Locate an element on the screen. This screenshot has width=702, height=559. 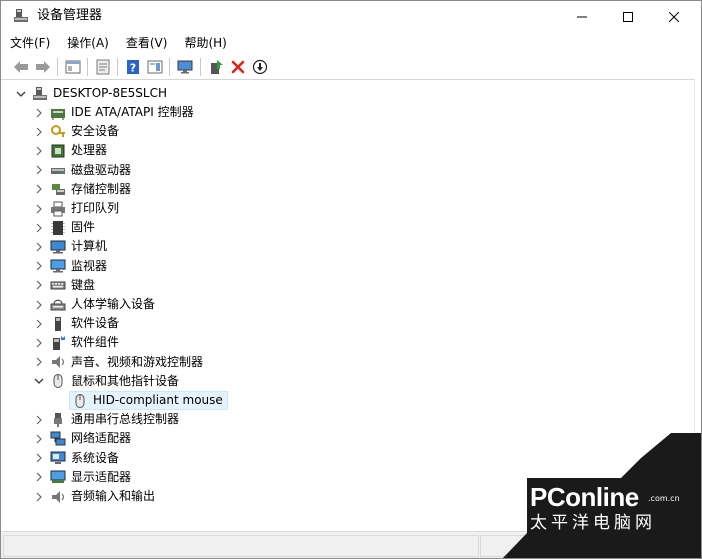
tree-category-item: 打印队列 is located at coordinates (76, 208).